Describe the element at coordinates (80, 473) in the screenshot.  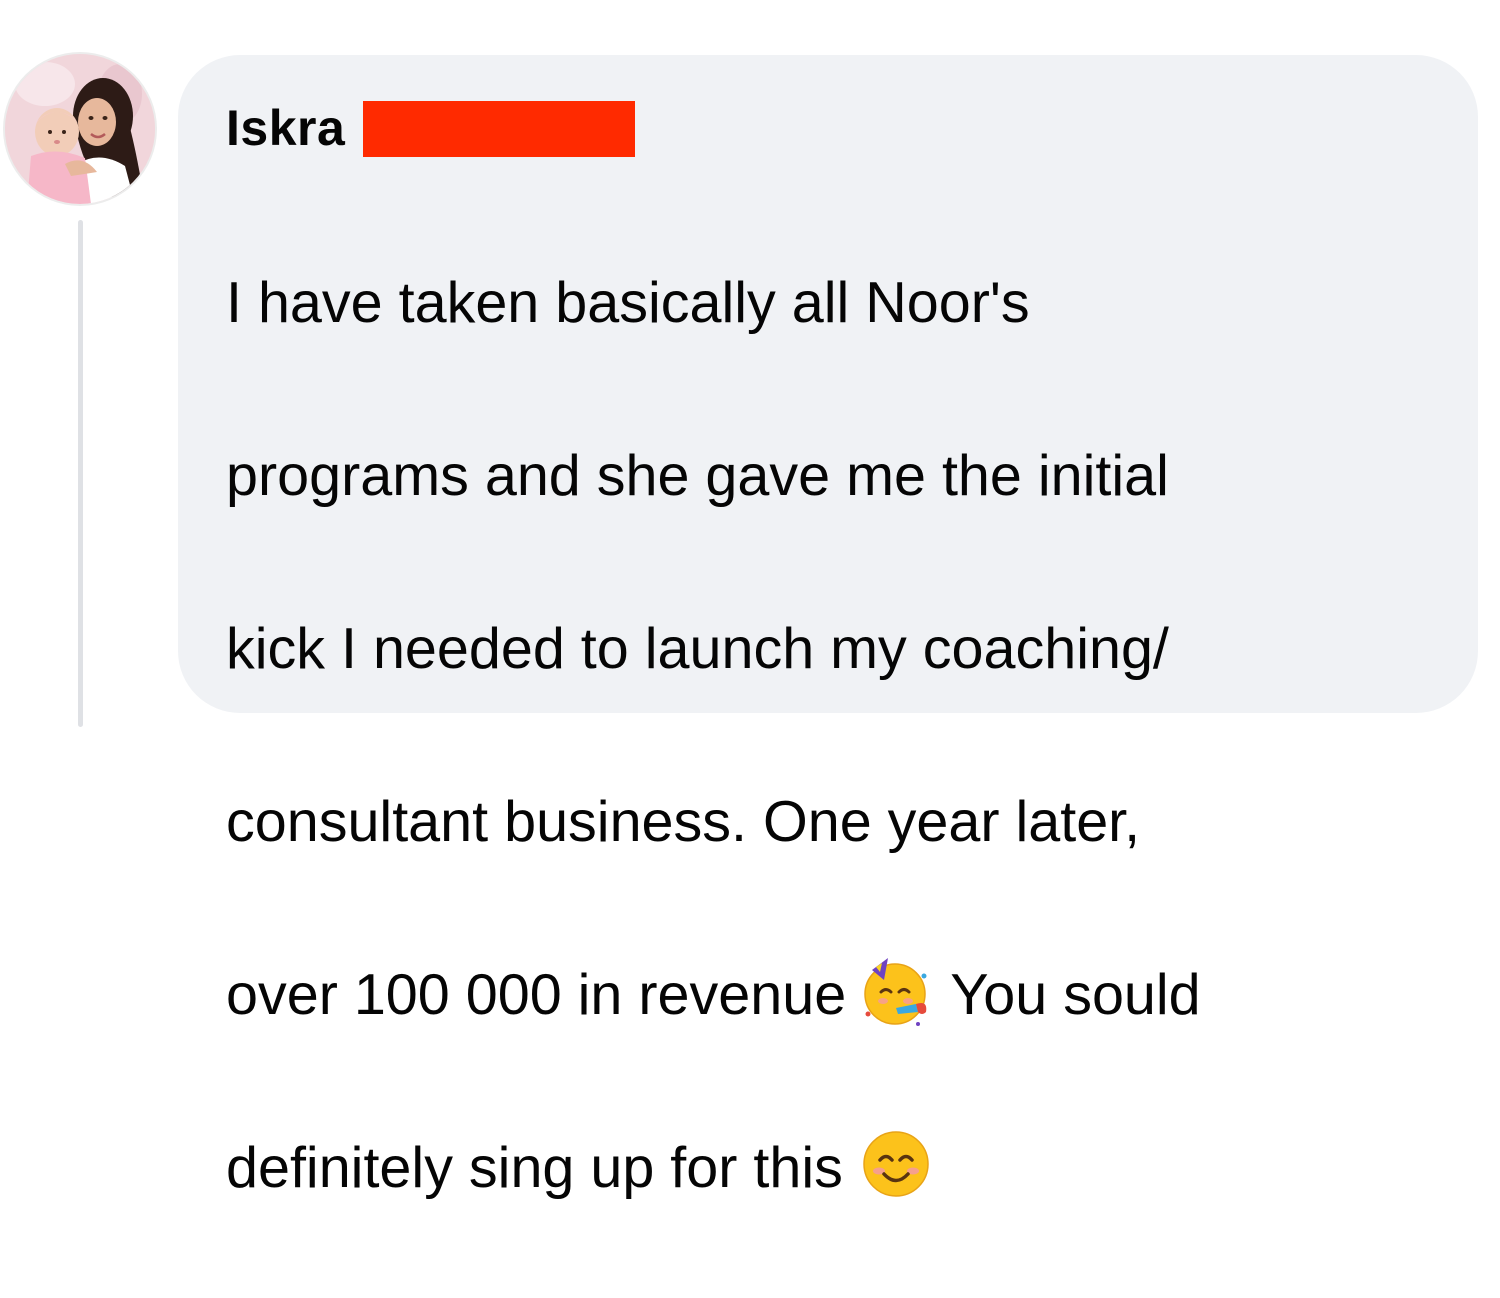
I see `thread-line` at that location.